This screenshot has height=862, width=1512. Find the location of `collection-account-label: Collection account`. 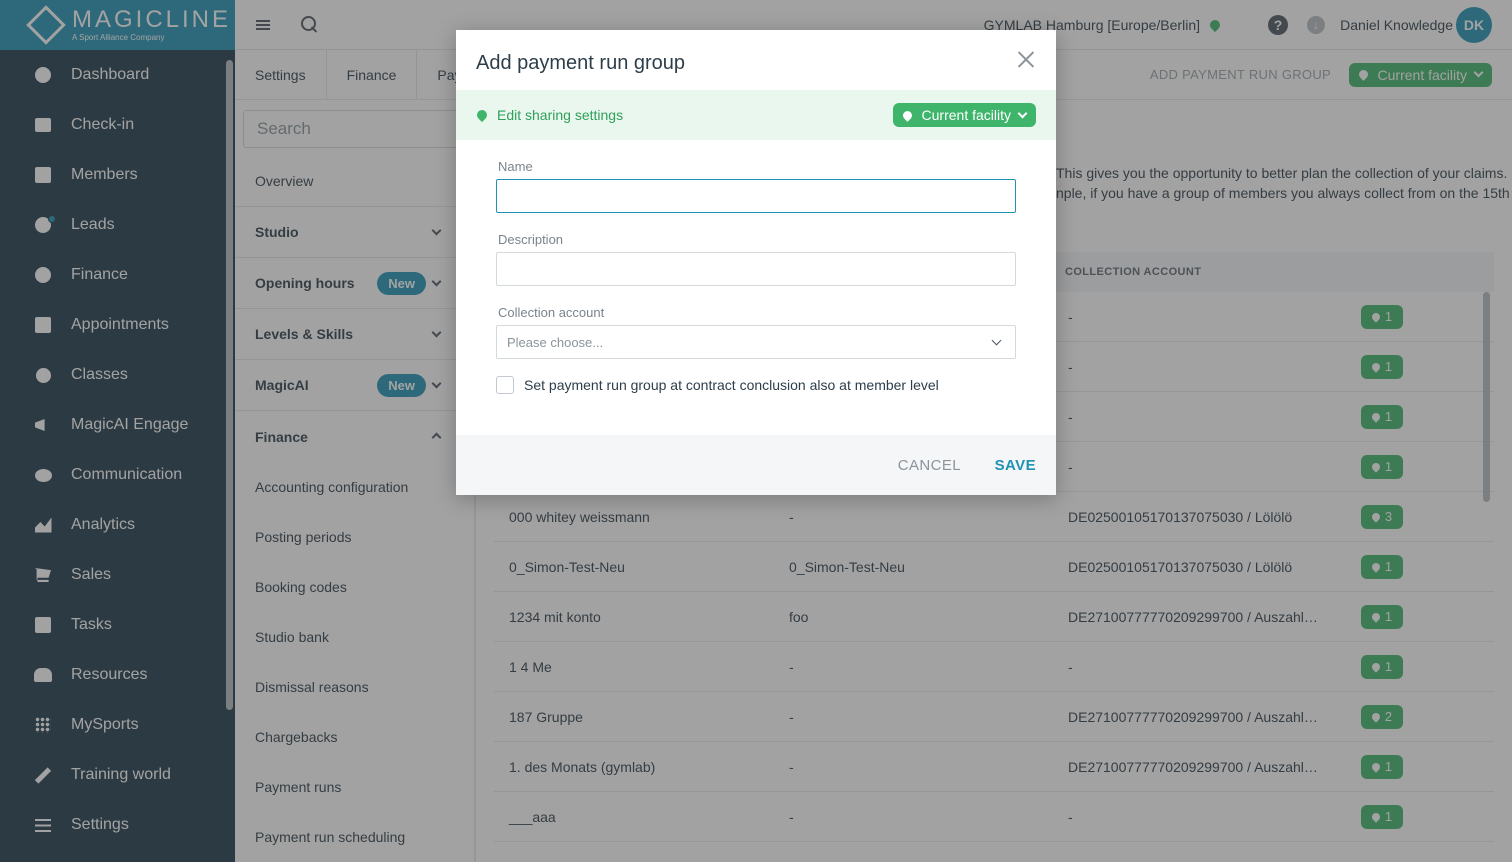

collection-account-label: Collection account is located at coordinates (551, 312).